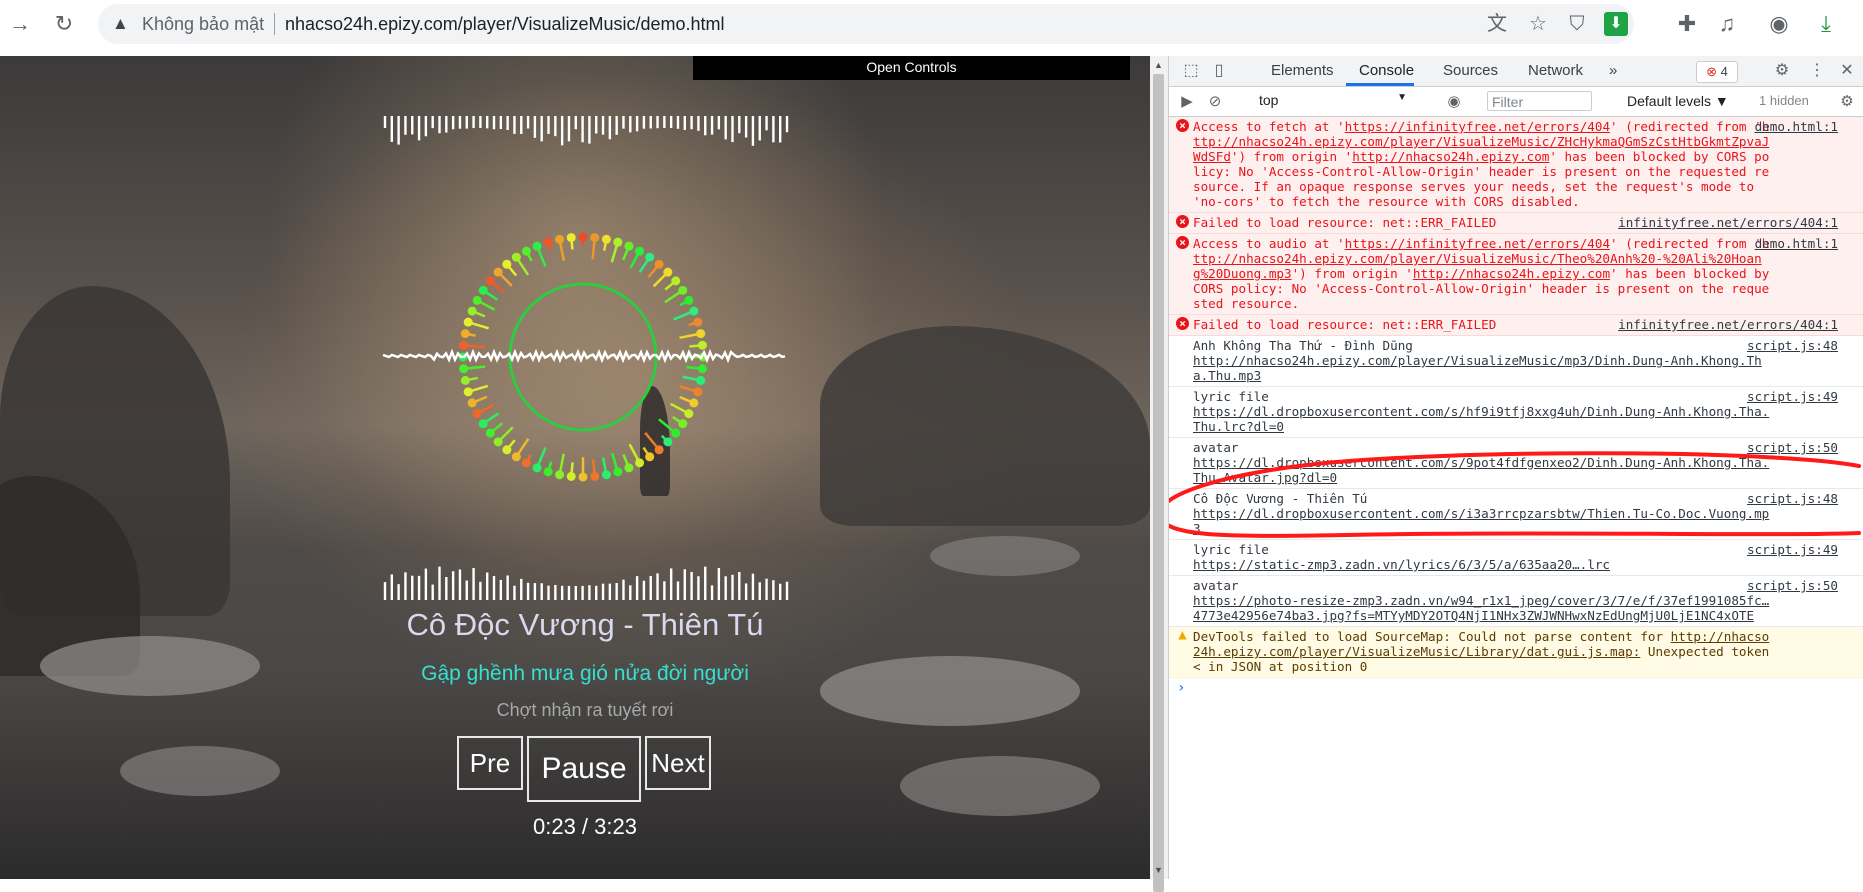  What do you see at coordinates (1386, 70) in the screenshot?
I see `tab-console: Console` at bounding box center [1386, 70].